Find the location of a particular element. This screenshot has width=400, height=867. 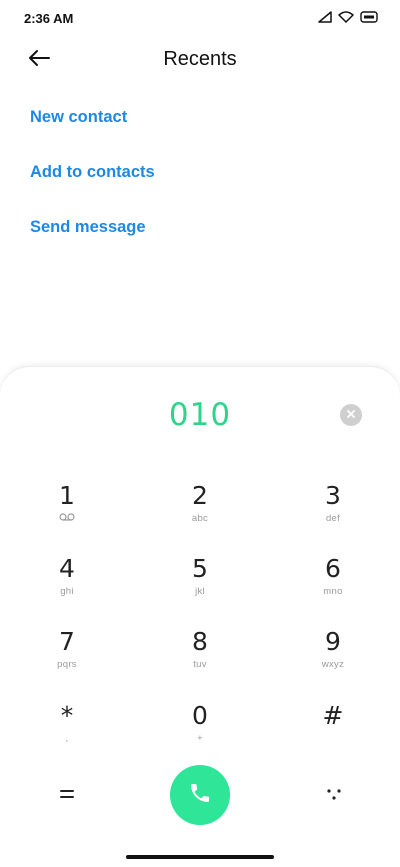

home-indicator is located at coordinates (200, 857).